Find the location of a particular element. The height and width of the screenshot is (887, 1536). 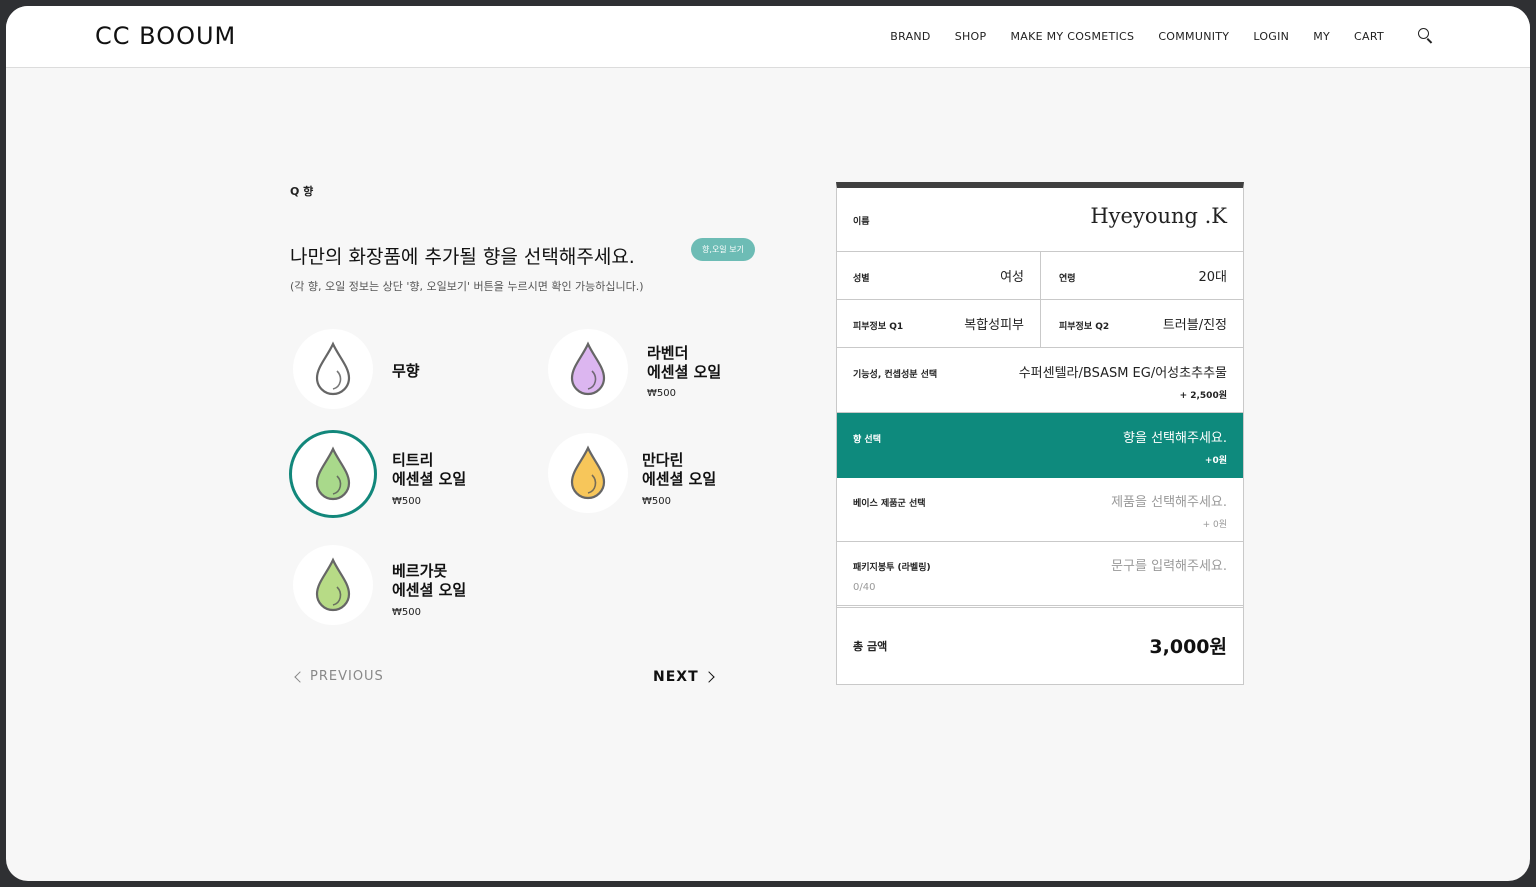

package-input: 문구를 입력해주세요. is located at coordinates (1169, 564).